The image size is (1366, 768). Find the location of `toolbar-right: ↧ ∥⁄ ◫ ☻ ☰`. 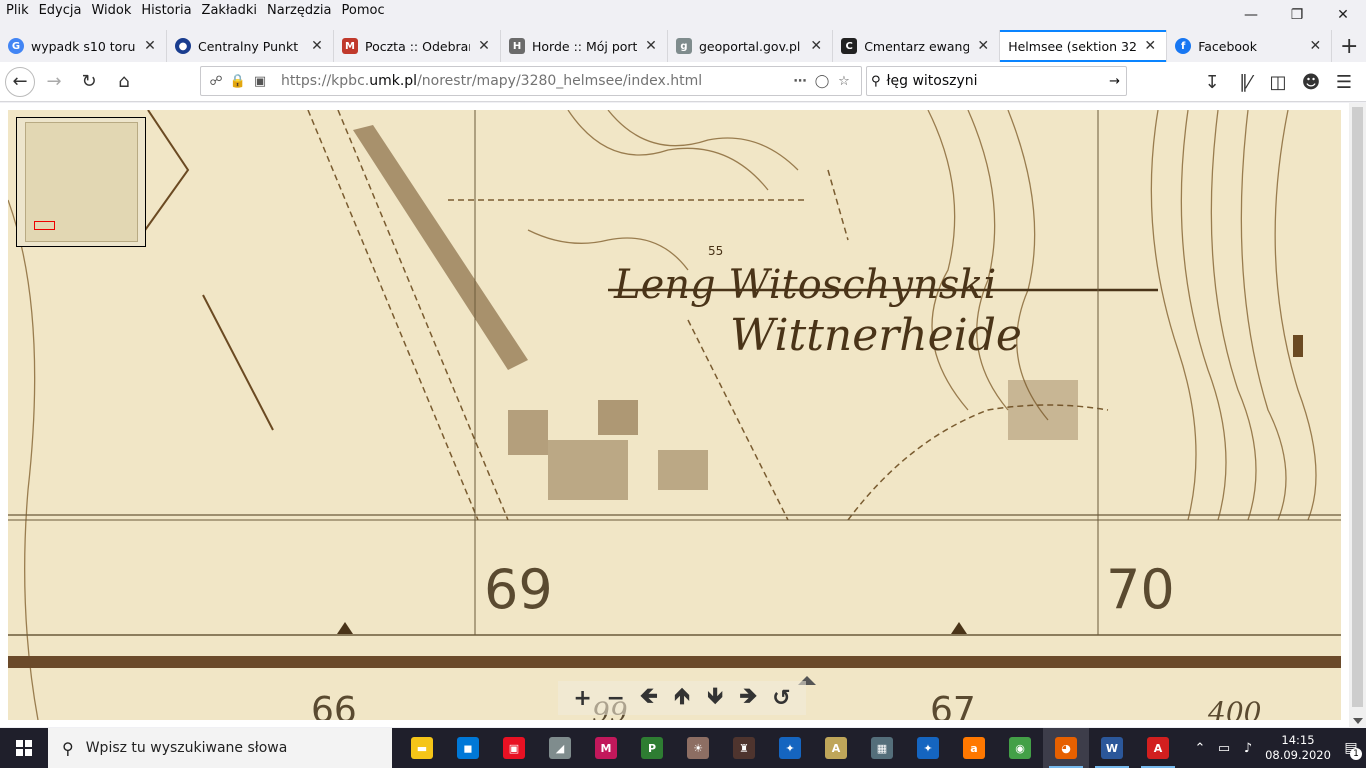

toolbar-right: ↧ ∥⁄ ◫ ☻ ☰ is located at coordinates (1277, 82).